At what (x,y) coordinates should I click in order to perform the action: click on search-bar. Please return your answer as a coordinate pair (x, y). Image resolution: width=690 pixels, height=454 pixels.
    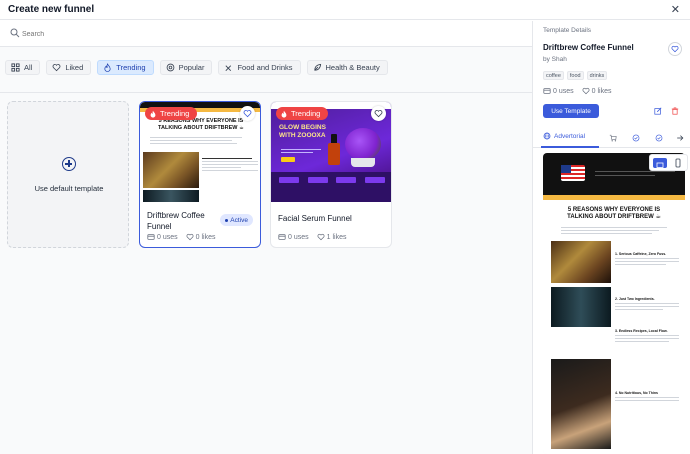
    Looking at the image, I should click on (266, 34).